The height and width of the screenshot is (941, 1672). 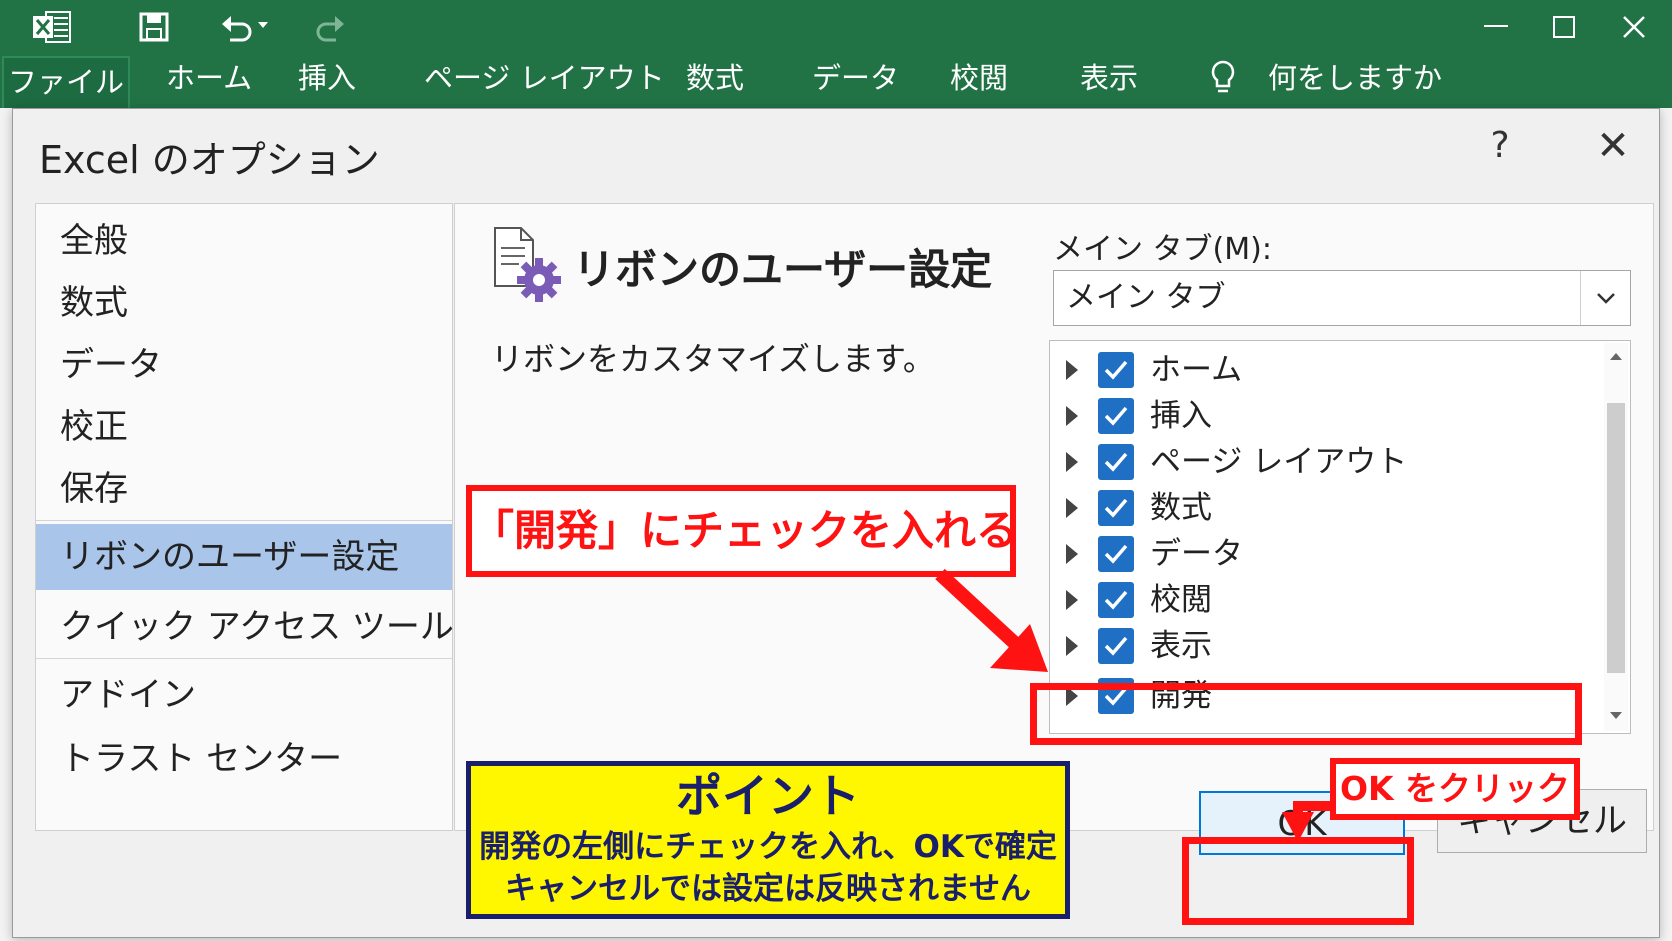 I want to click on tree-scrollbar, so click(x=1616, y=537).